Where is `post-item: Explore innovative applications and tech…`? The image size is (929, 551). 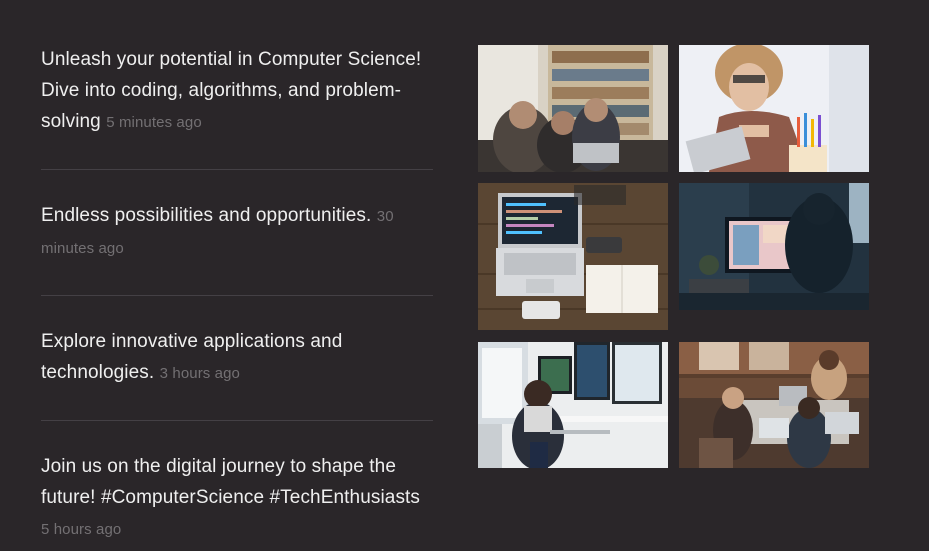
post-item: Explore innovative applications and tech… is located at coordinates (237, 357).